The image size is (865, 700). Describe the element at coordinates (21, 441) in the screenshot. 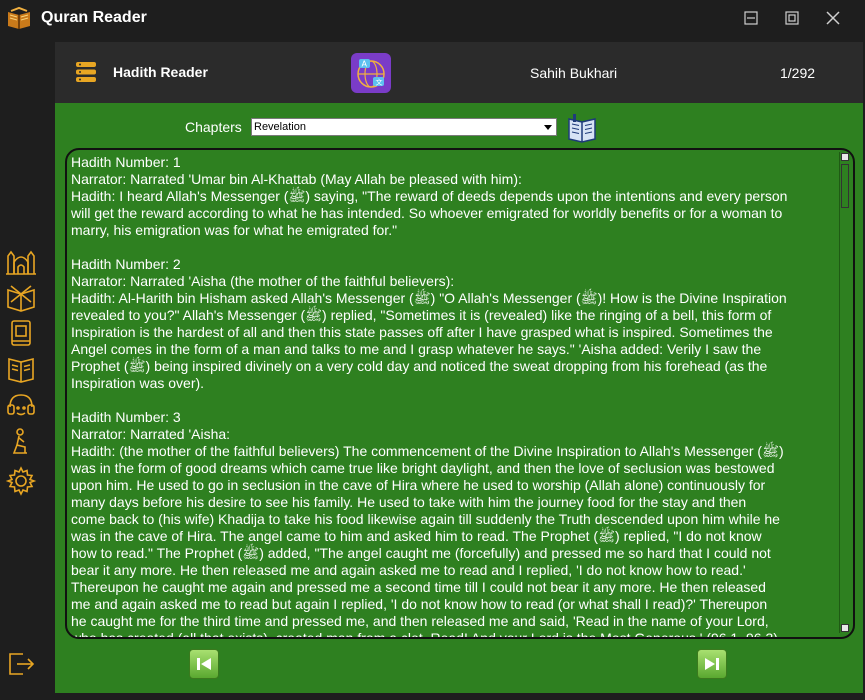

I see `prayer-icon` at that location.